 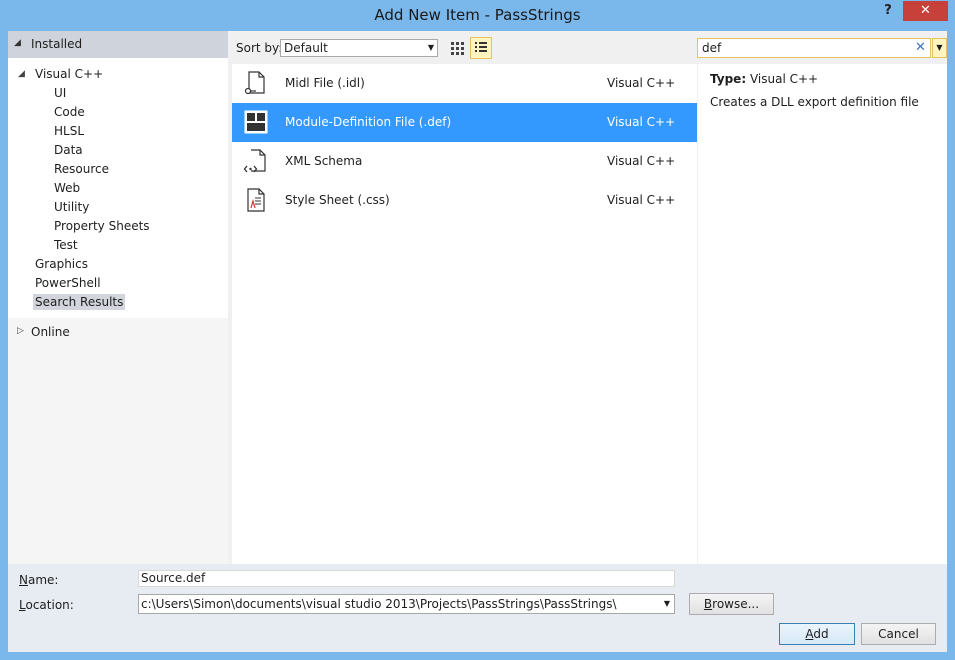 What do you see at coordinates (256, 122) in the screenshot?
I see `module-definition-file-icon` at bounding box center [256, 122].